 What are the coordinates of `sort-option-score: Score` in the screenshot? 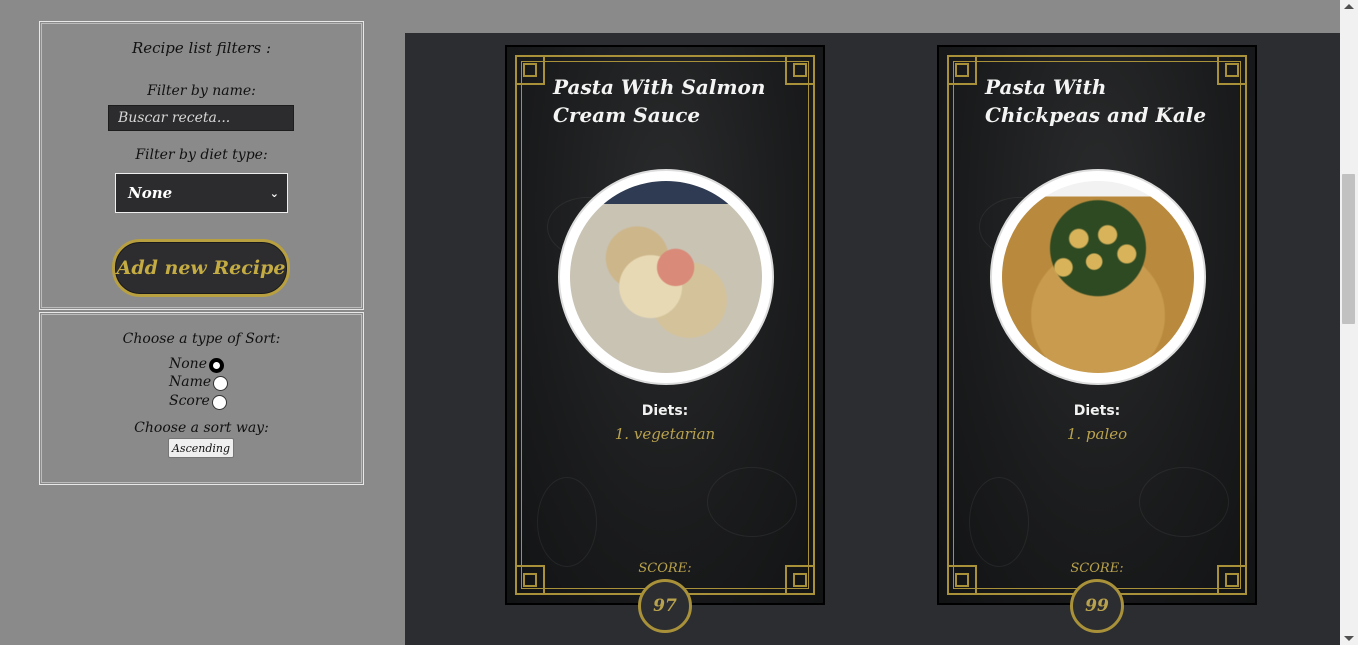 It's located at (198, 401).